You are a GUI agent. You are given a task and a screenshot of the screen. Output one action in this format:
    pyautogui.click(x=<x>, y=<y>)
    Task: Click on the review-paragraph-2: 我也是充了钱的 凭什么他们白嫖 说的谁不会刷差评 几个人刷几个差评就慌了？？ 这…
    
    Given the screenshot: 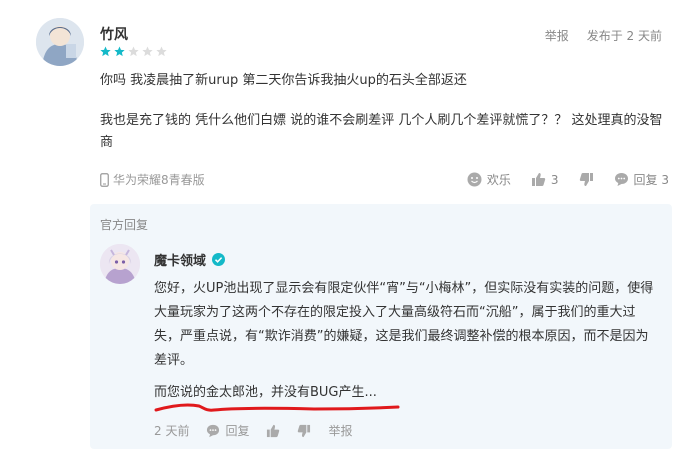 What is the action you would take?
    pyautogui.click(x=381, y=131)
    